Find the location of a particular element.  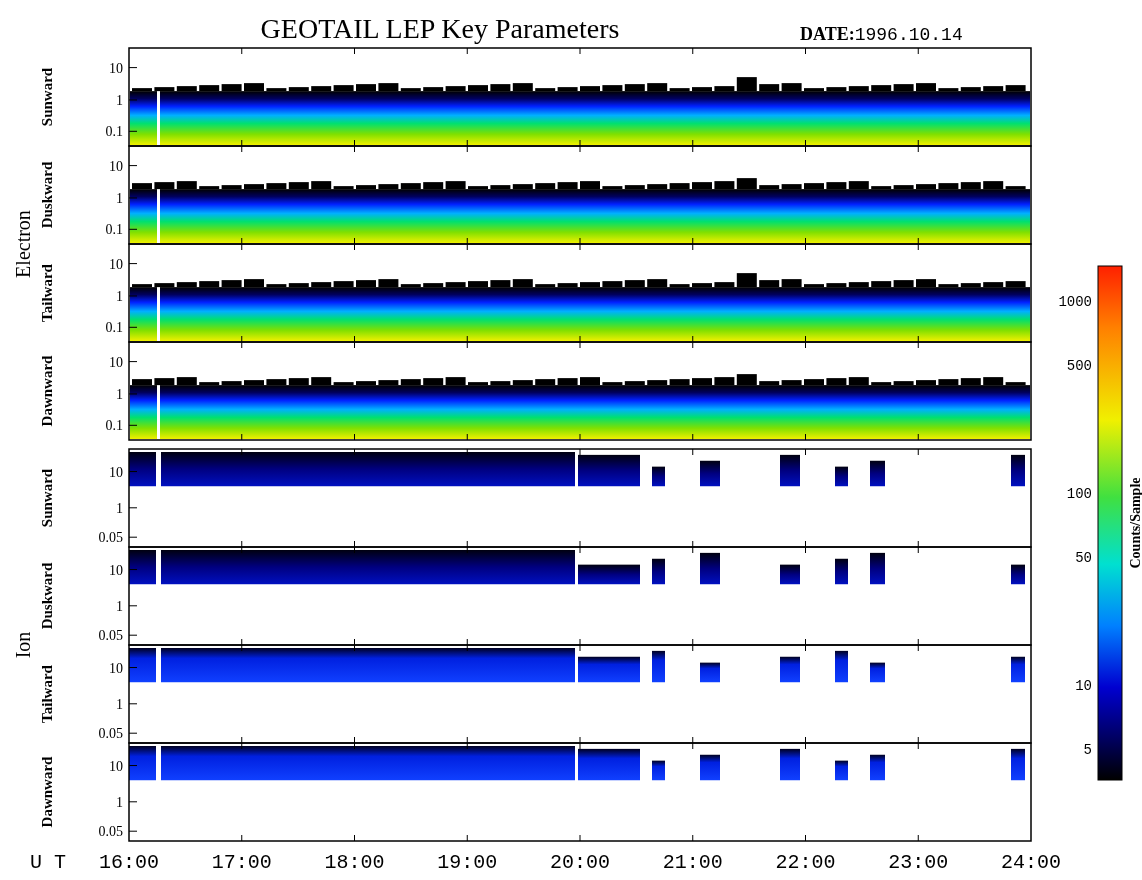

x-tick-label: 18:00 is located at coordinates (354, 862).